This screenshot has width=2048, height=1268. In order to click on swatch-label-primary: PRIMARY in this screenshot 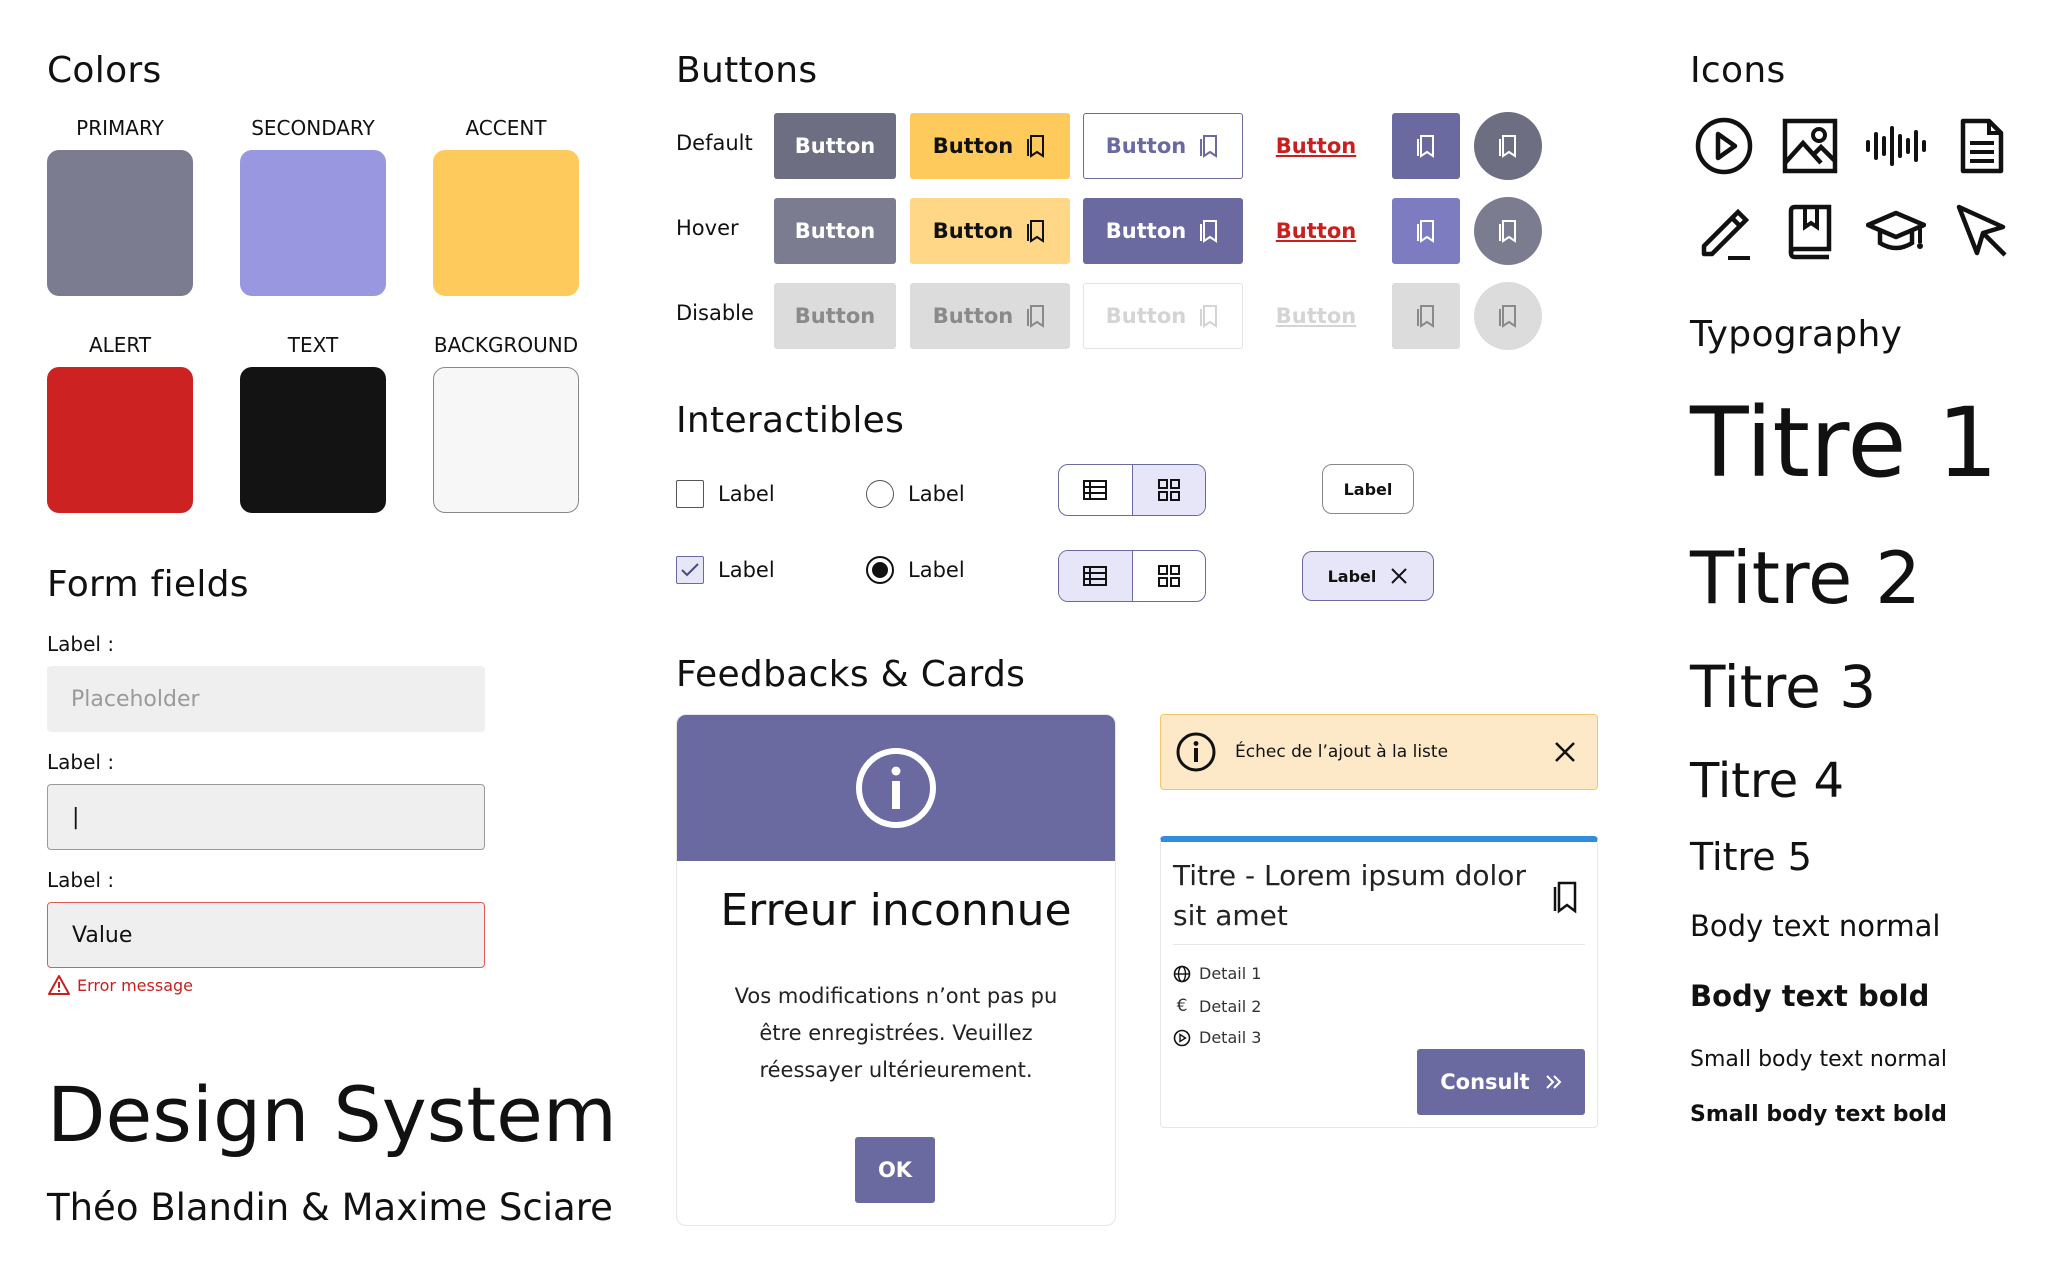, I will do `click(120, 128)`.